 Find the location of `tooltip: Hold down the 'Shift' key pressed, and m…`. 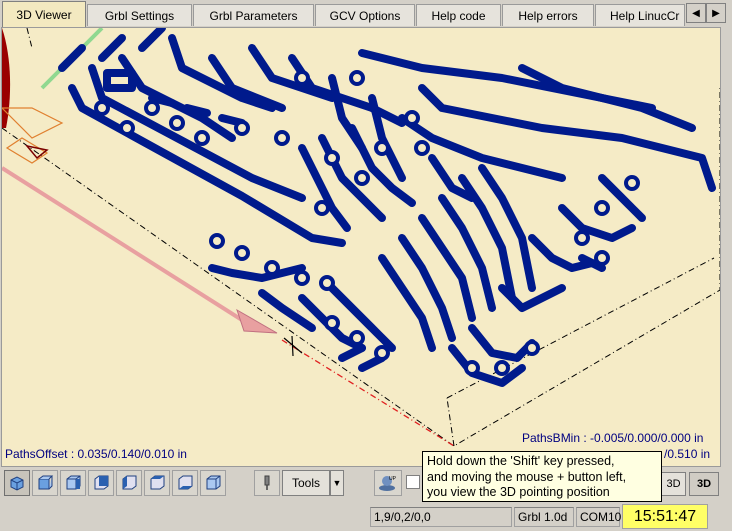

tooltip: Hold down the 'Shift' key pressed, and m… is located at coordinates (542, 476).